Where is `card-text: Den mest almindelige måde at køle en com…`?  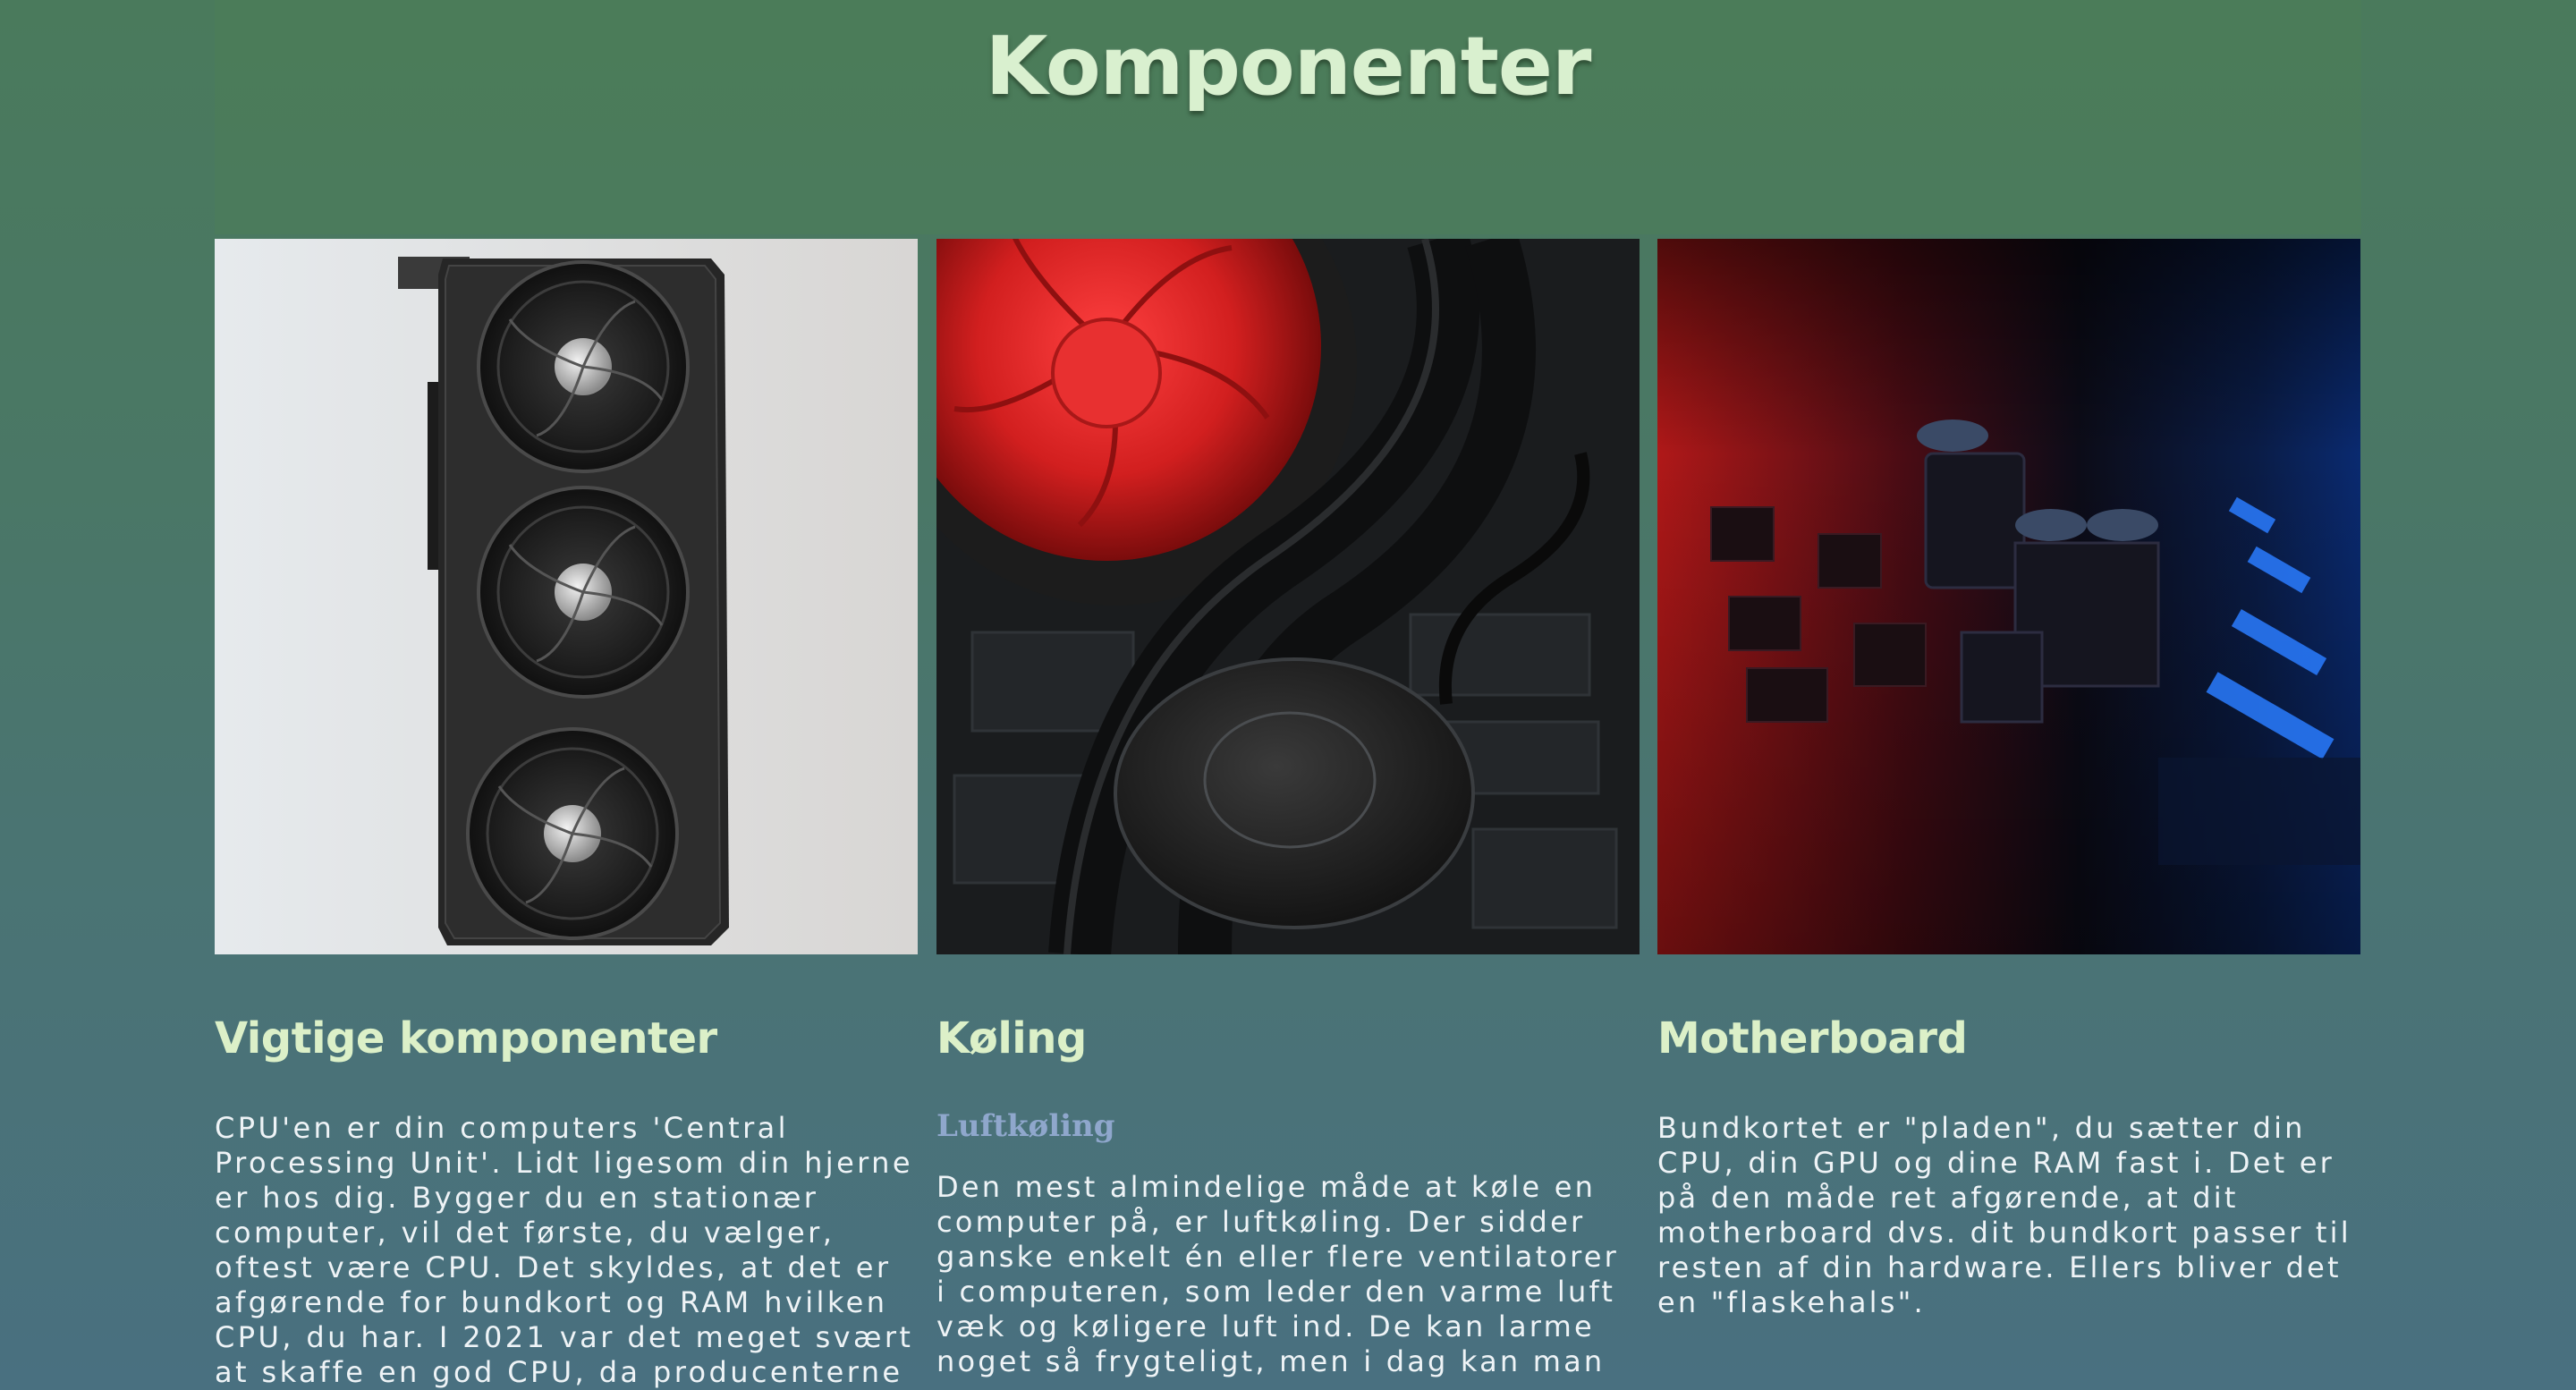 card-text: Den mest almindelige måde at køle en com… is located at coordinates (1278, 1274).